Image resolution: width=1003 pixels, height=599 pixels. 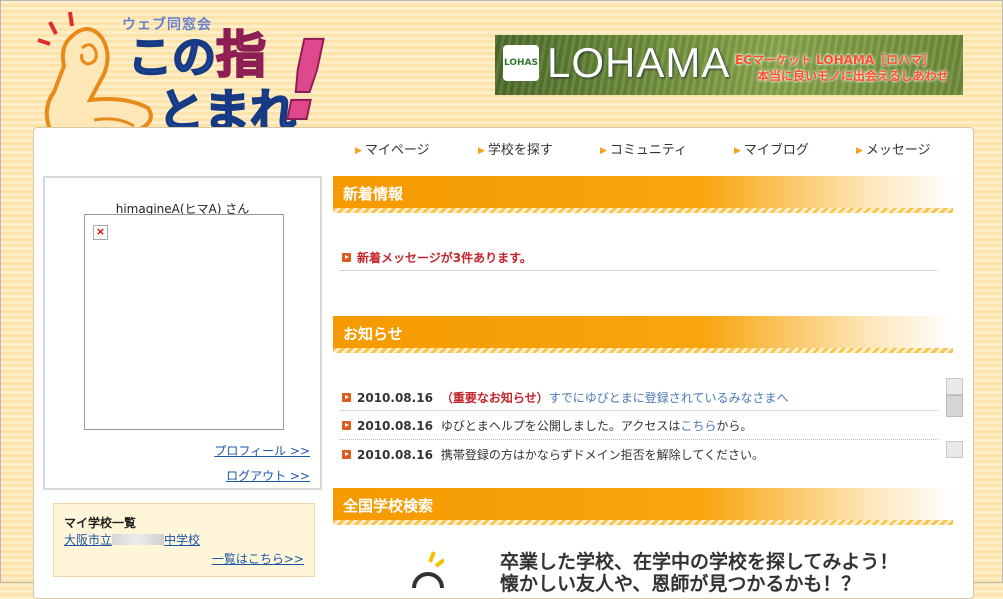 I want to click on help-link: こちら, so click(x=698, y=426).